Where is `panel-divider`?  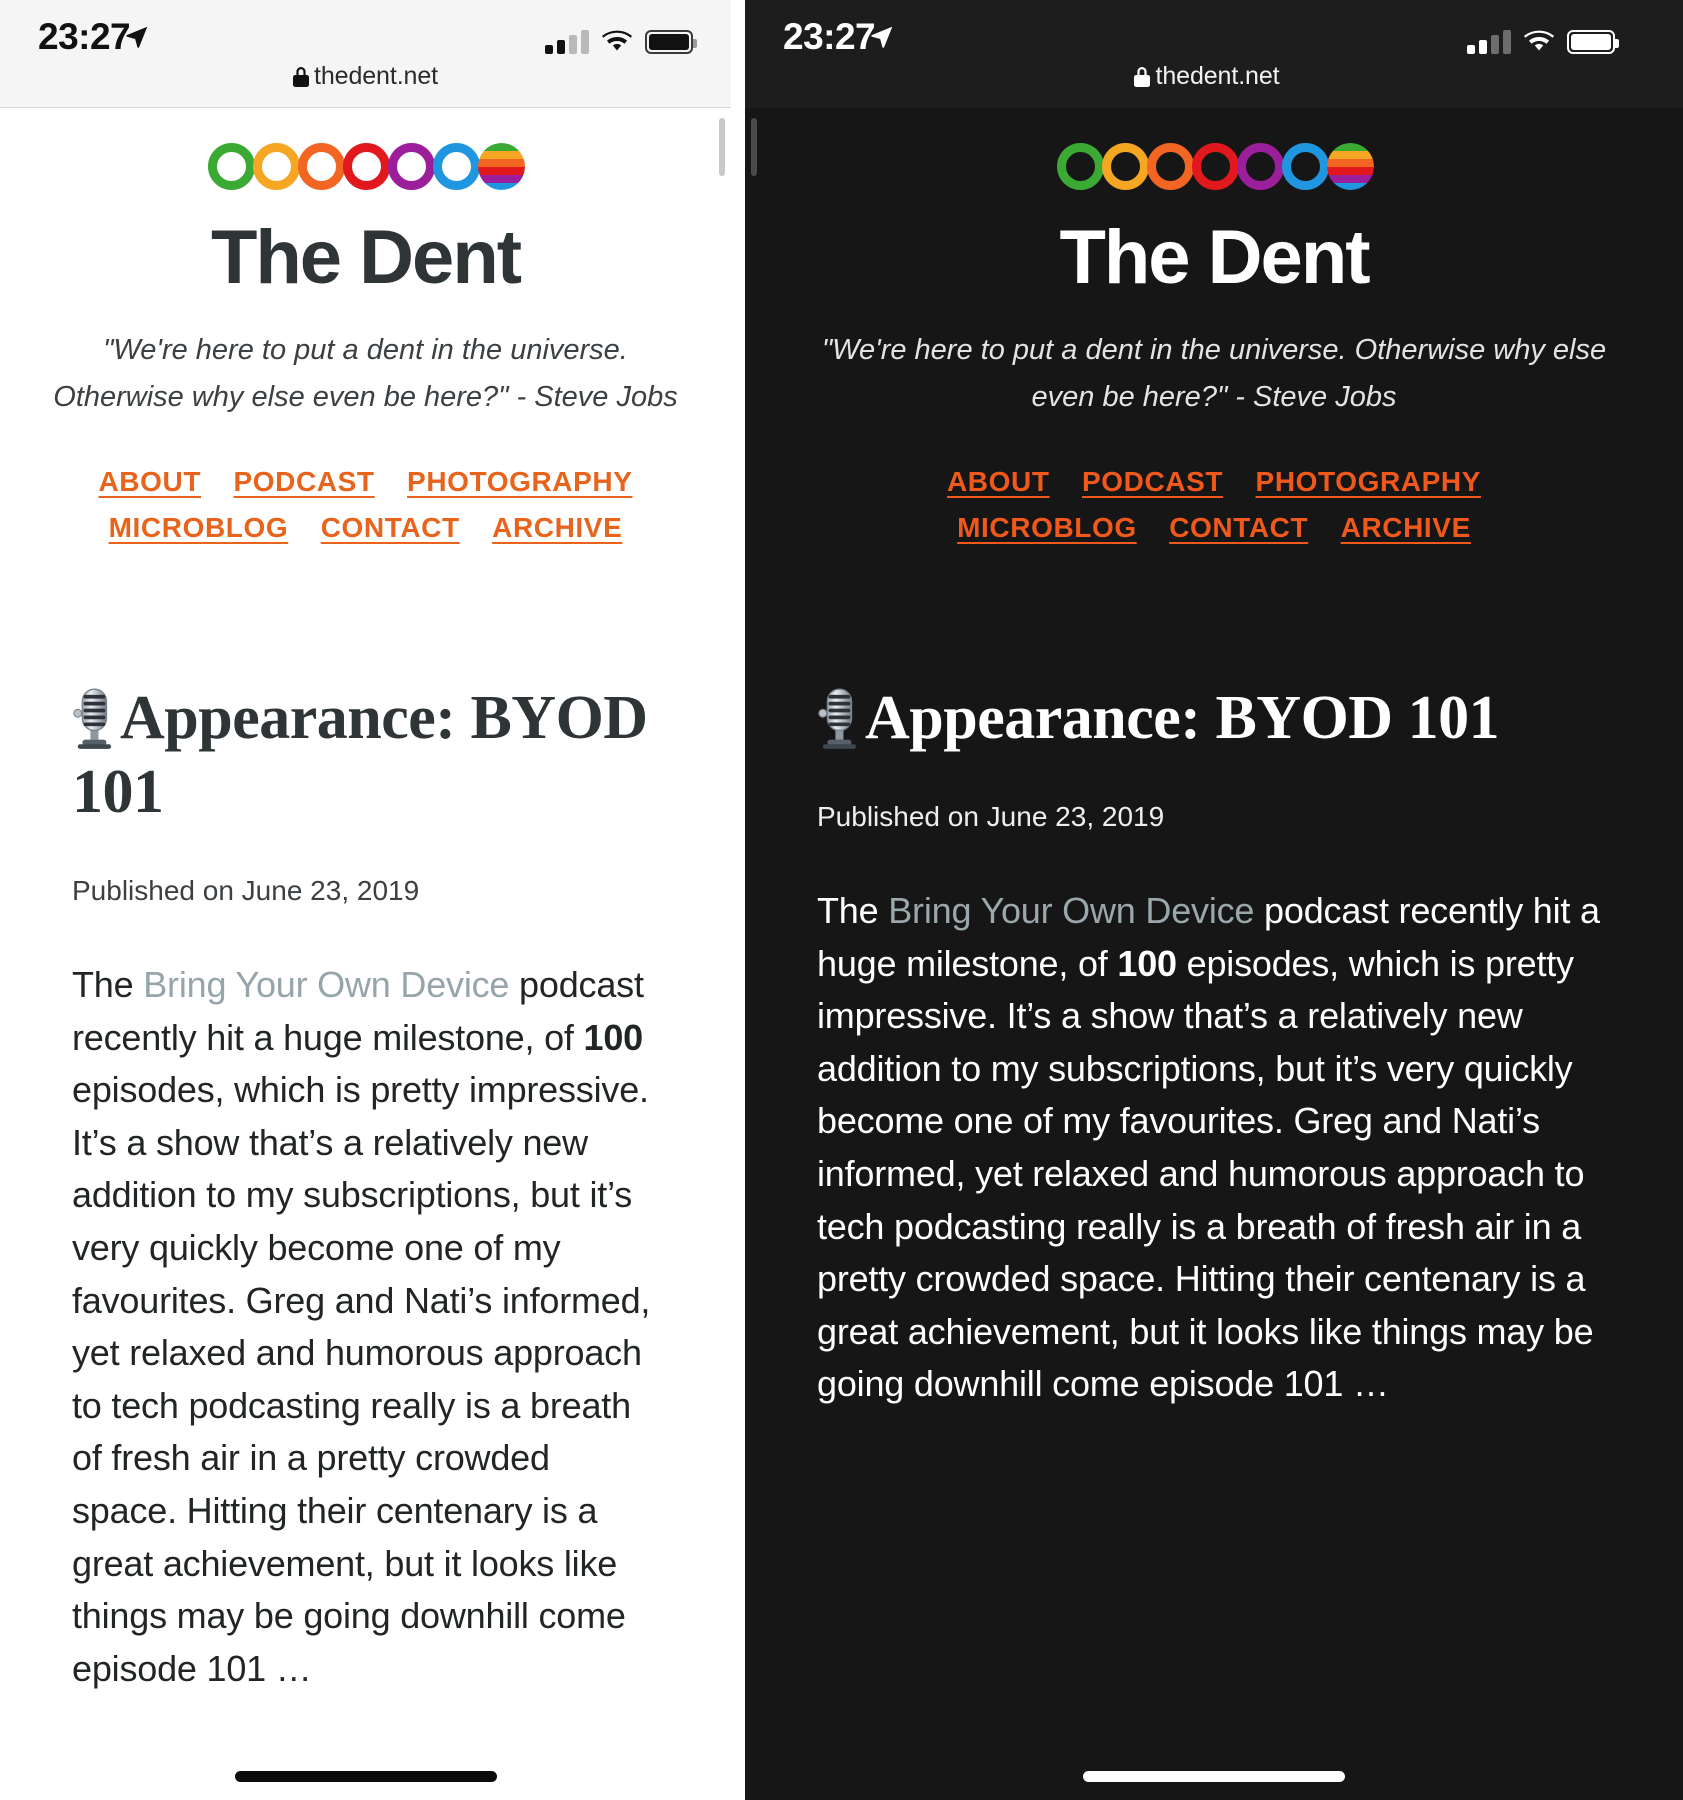 panel-divider is located at coordinates (738, 900).